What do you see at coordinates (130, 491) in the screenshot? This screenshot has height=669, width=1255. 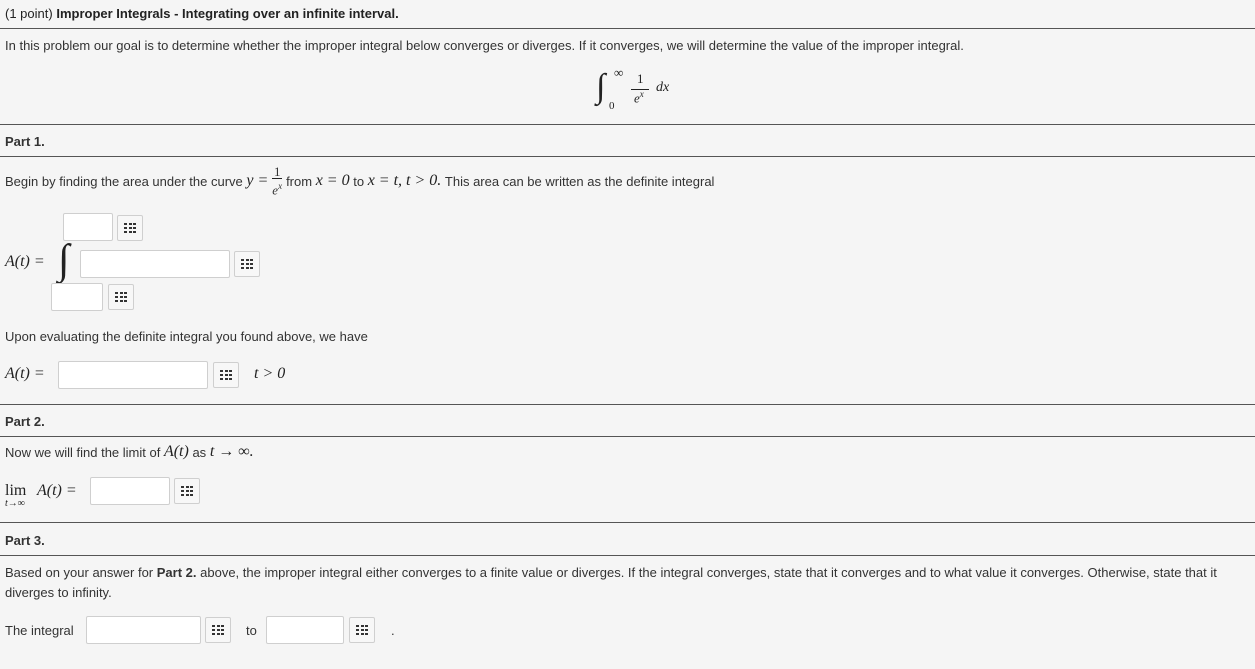 I see `limit-input` at bounding box center [130, 491].